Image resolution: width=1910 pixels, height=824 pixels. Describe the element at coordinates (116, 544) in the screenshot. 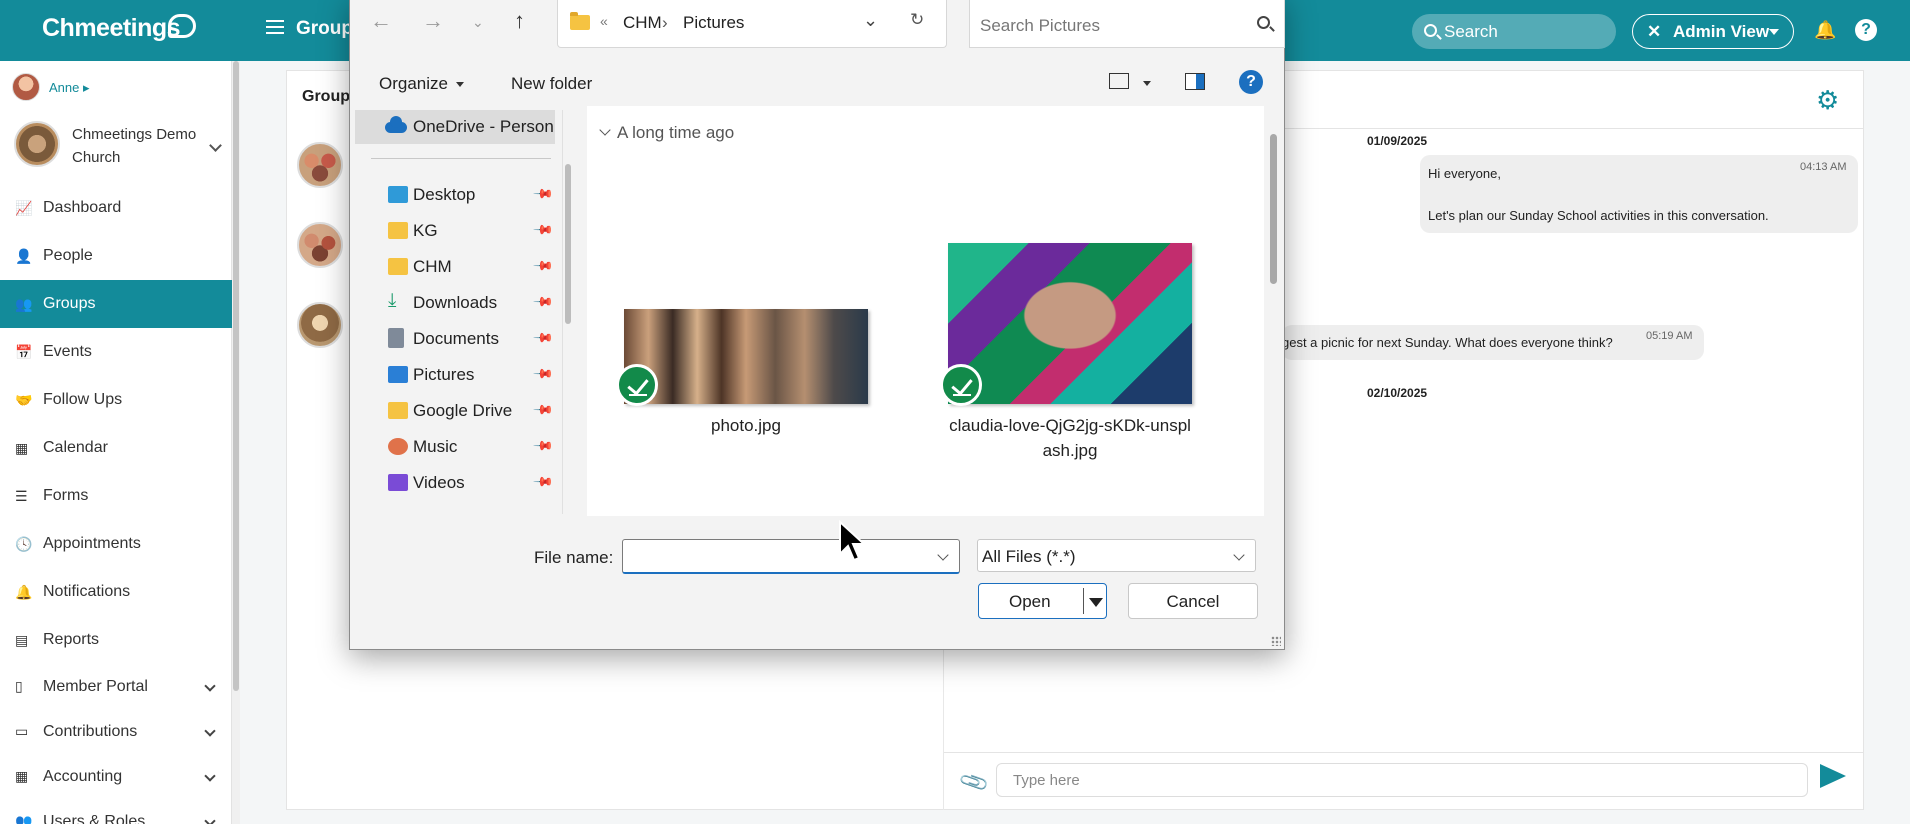

I see `sidebar-item-appointments: 🕓 Appointments` at that location.